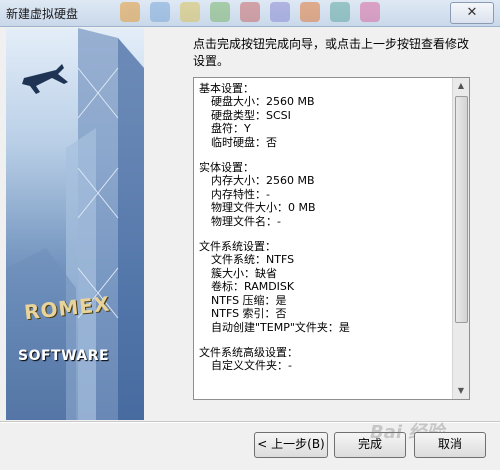 Image resolution: width=500 pixels, height=470 pixels. What do you see at coordinates (270, 12) in the screenshot?
I see `background-taskbar-icons` at bounding box center [270, 12].